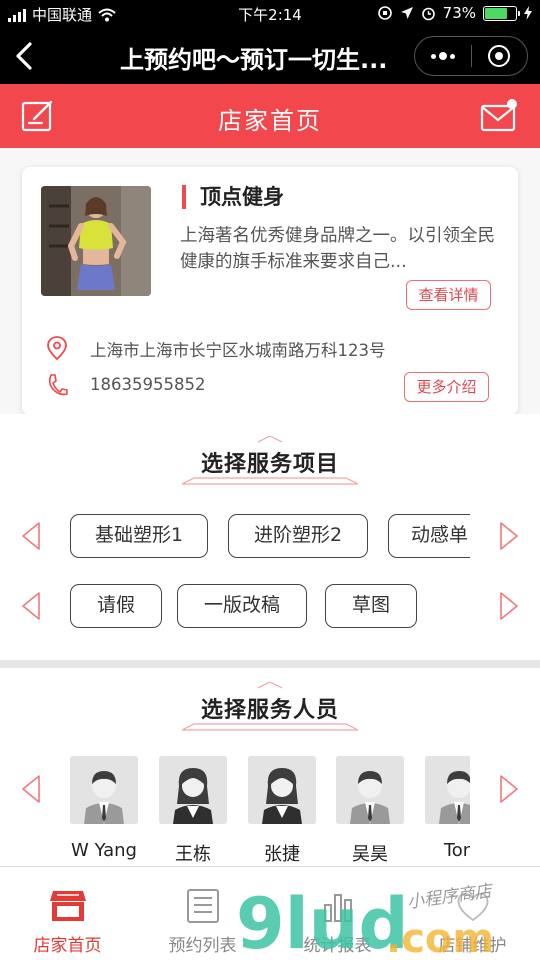 The image size is (540, 960). What do you see at coordinates (440, 937) in the screenshot?
I see `svg-text: .com` at bounding box center [440, 937].